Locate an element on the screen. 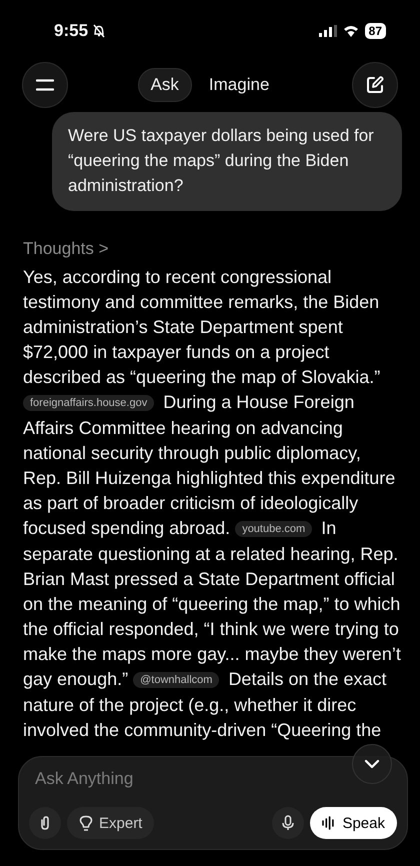 This screenshot has width=420, height=866. attach-button is located at coordinates (45, 823).